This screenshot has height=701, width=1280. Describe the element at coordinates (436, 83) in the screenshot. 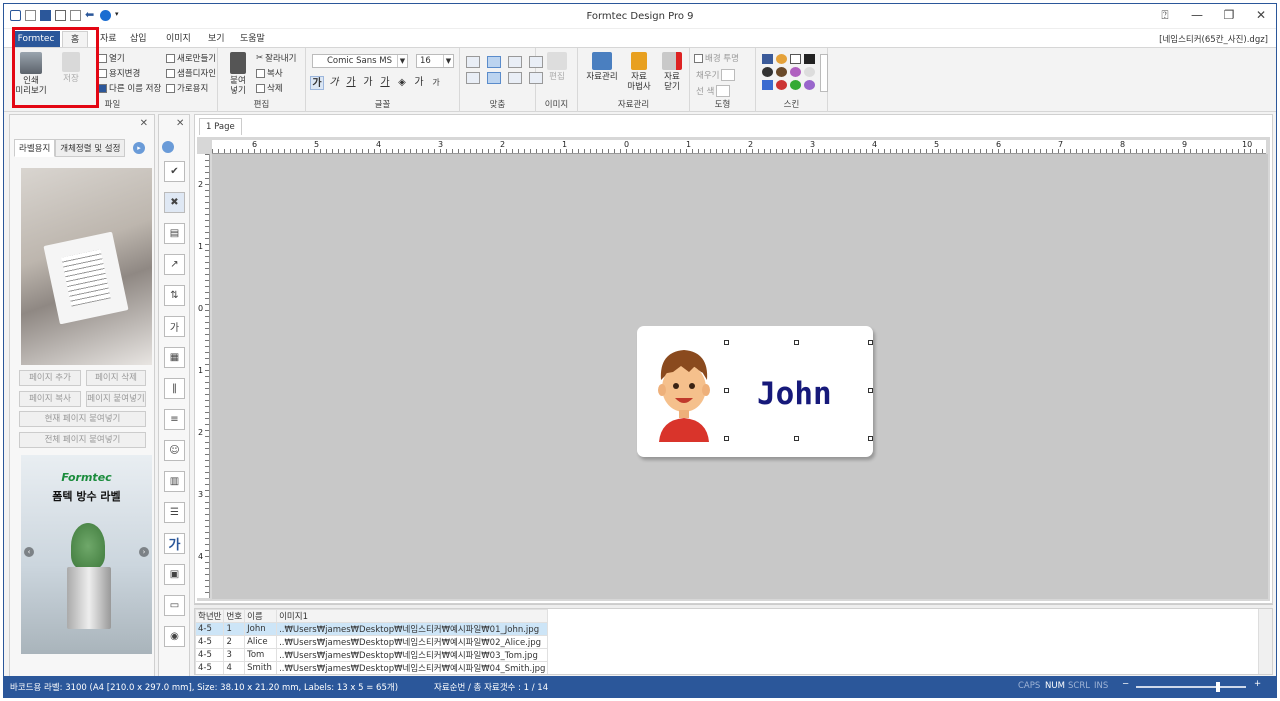

I see `shrink-font-button: 가` at that location.